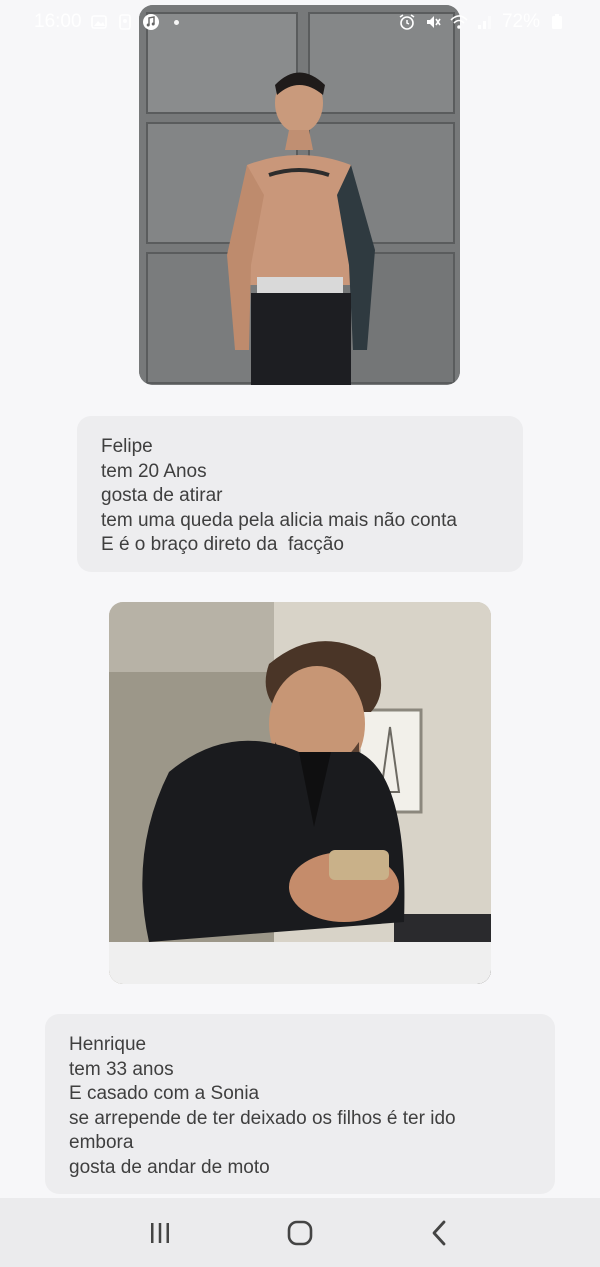 Image resolution: width=600 pixels, height=1267 pixels. What do you see at coordinates (127, 446) in the screenshot?
I see `message-line: Felipe` at bounding box center [127, 446].